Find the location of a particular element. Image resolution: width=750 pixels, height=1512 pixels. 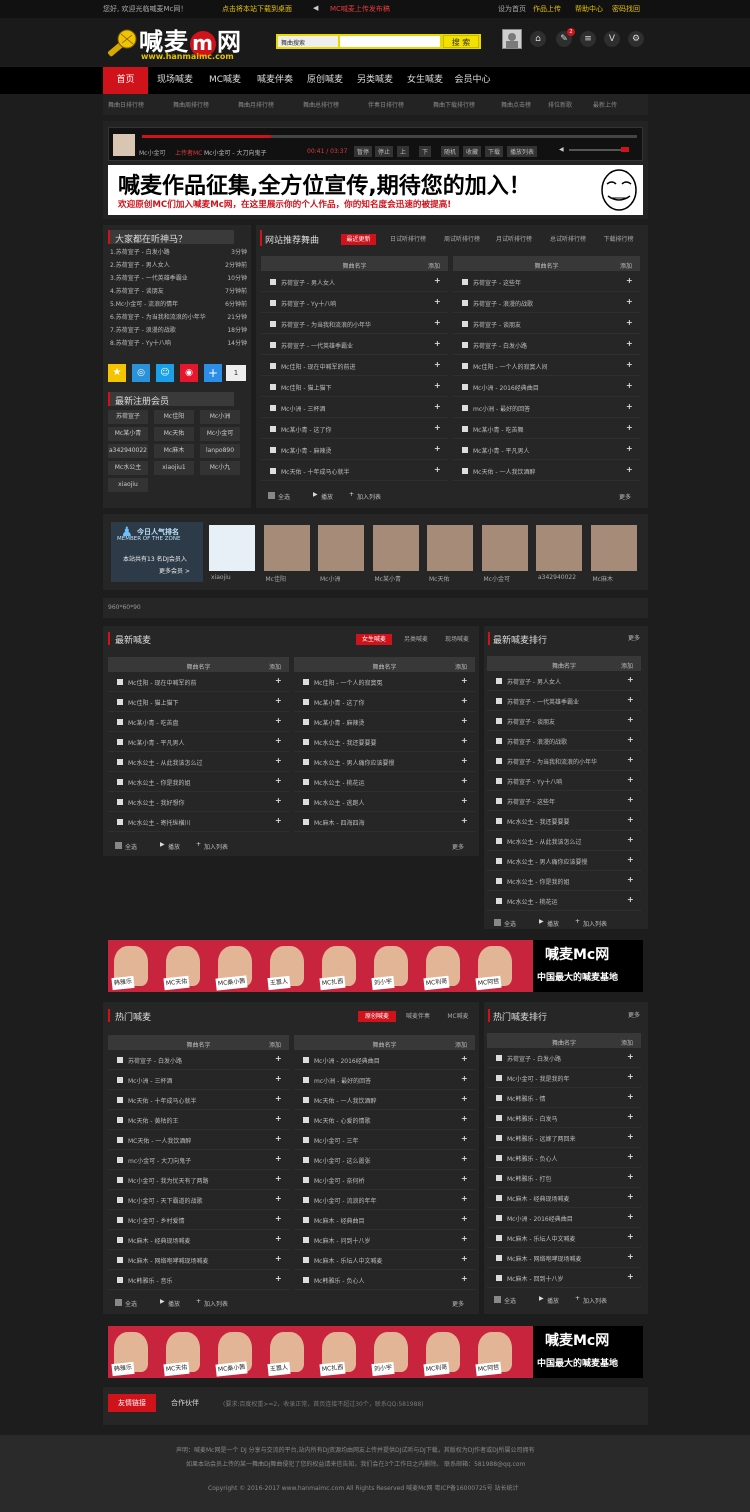

track-name: Mc麻木 - 回到十八岁 is located at coordinates (535, 1278).